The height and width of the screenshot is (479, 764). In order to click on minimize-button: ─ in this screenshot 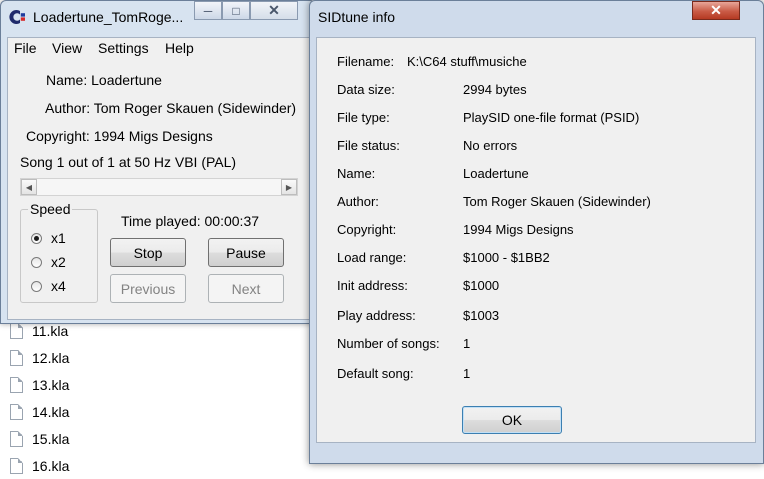, I will do `click(208, 10)`.